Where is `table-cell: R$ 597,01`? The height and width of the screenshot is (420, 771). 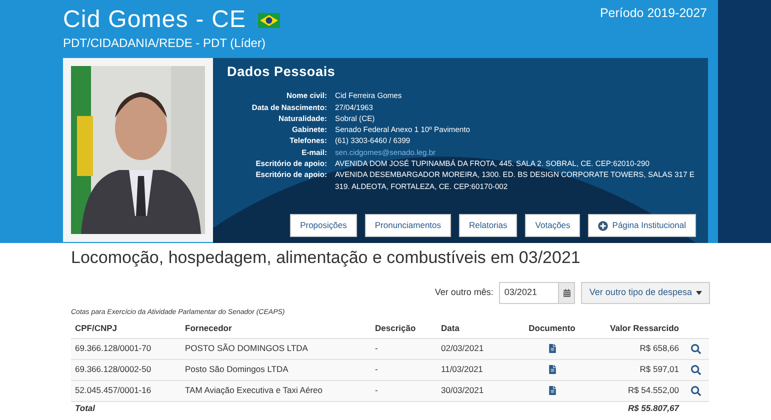
table-cell: R$ 597,01 is located at coordinates (640, 369).